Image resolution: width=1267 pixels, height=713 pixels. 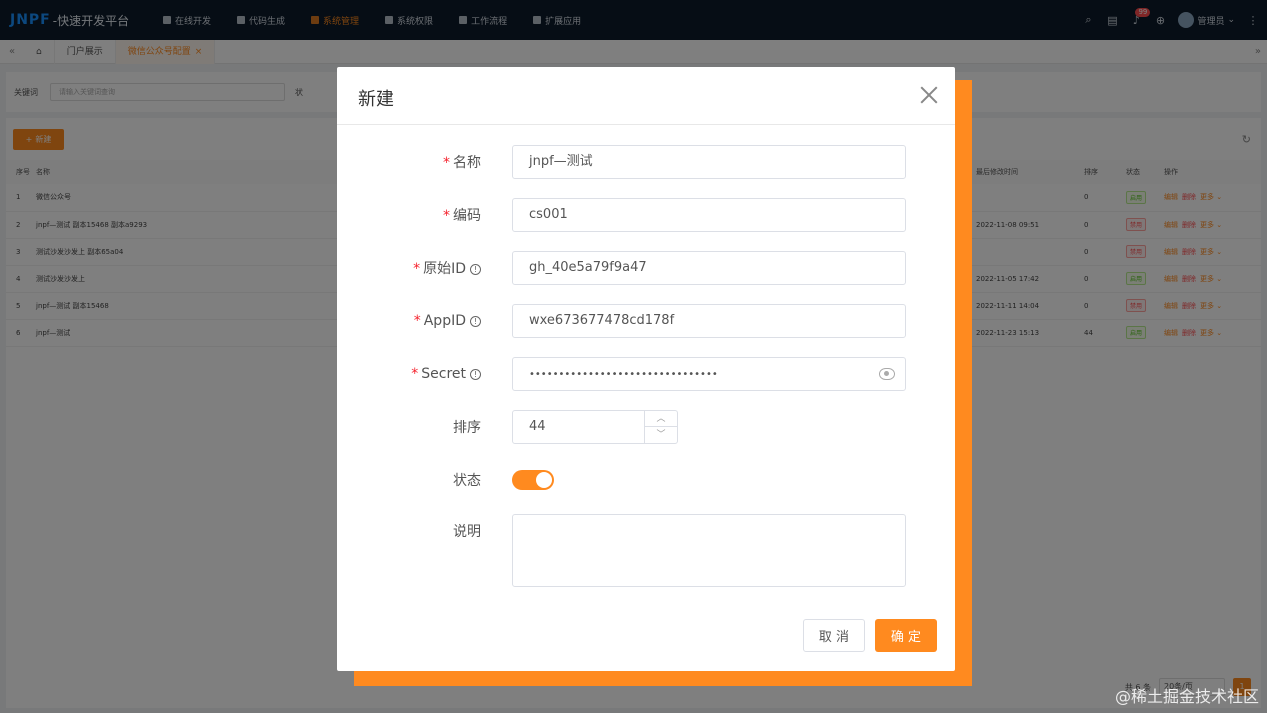 What do you see at coordinates (709, 550) in the screenshot?
I see `desc-textarea` at bounding box center [709, 550].